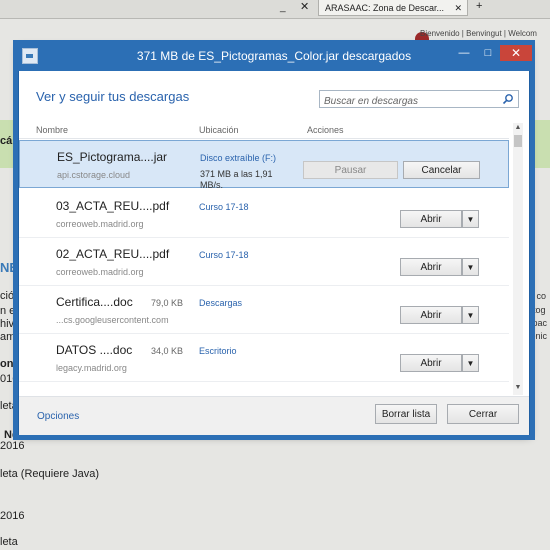  Describe the element at coordinates (113, 96) in the screenshot. I see `downloads-heading: Ver y seguir tus descargas` at that location.